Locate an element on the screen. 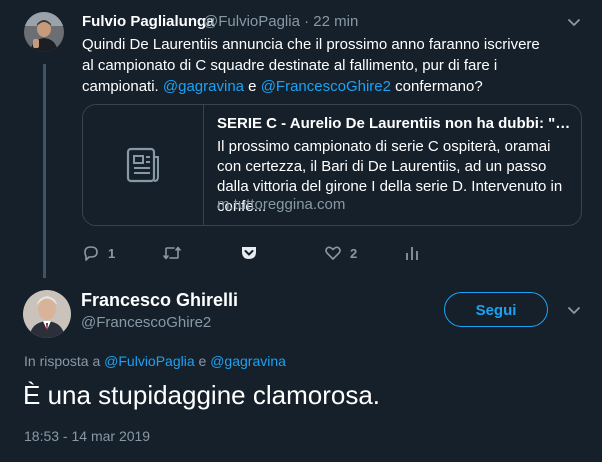  author-handle: @FrancescoGhire2 is located at coordinates (146, 322).